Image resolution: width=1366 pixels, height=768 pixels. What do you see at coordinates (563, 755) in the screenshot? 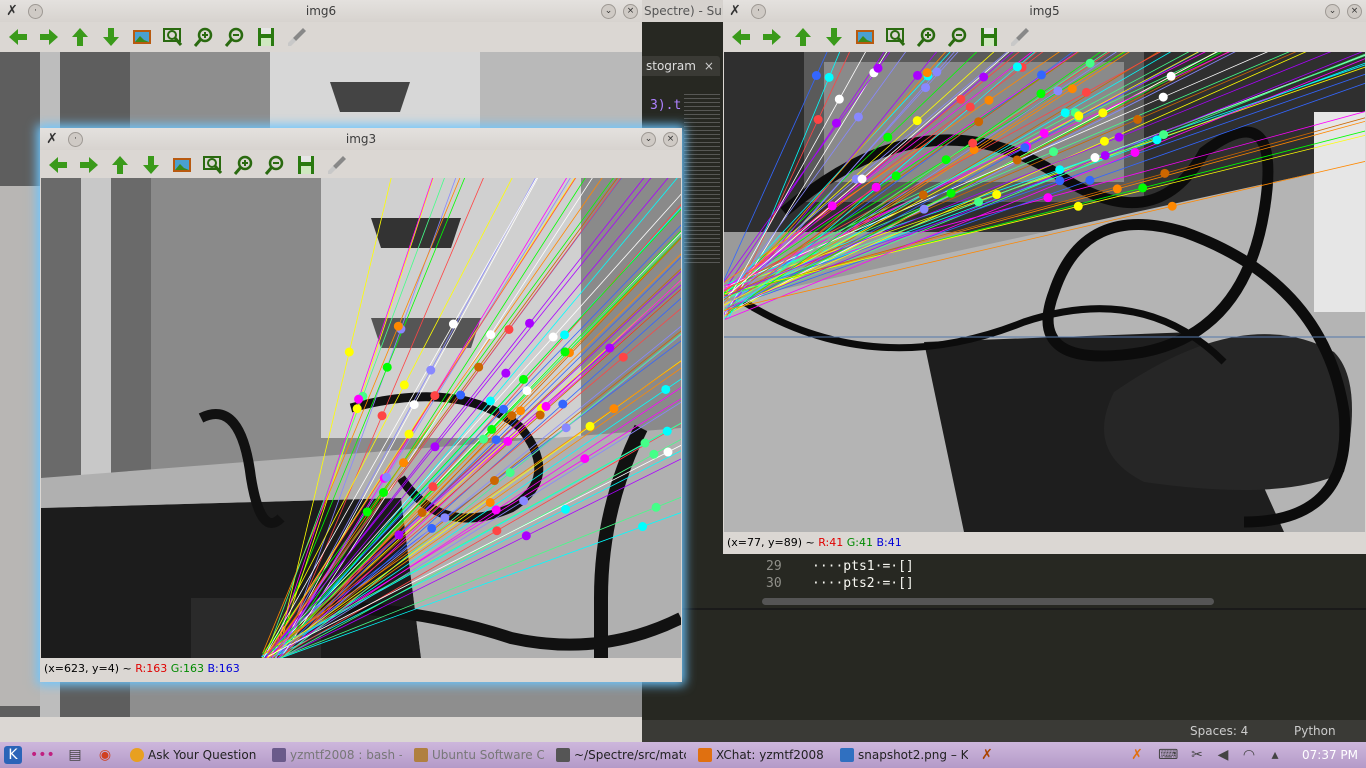
I see `sublime-icon` at bounding box center [563, 755].